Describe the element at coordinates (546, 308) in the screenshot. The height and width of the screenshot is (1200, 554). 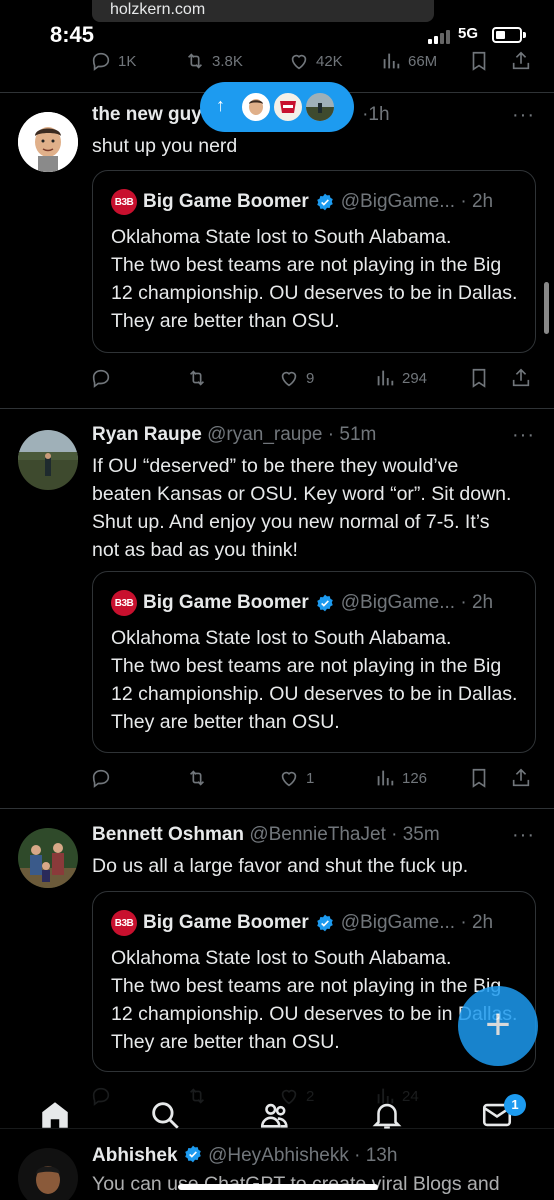
I see `scrollbar-thumb` at that location.